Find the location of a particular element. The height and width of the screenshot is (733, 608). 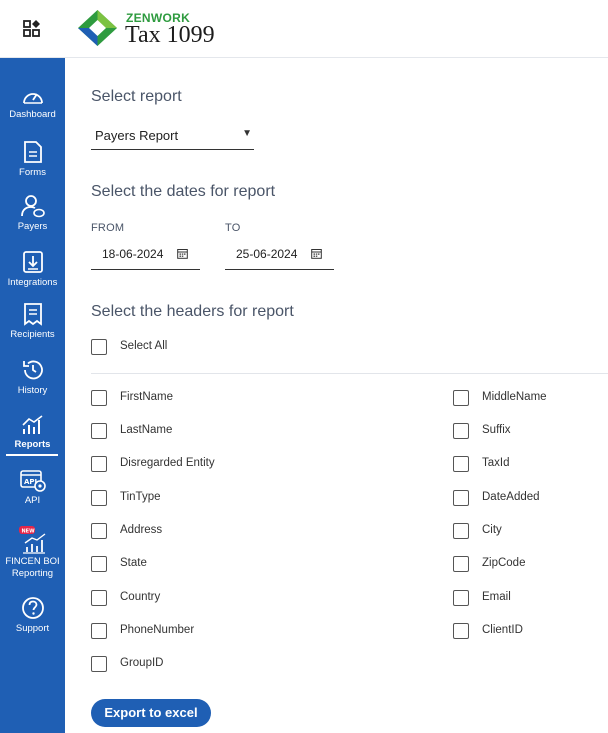

sidebar-item-label: History is located at coordinates (32, 390).